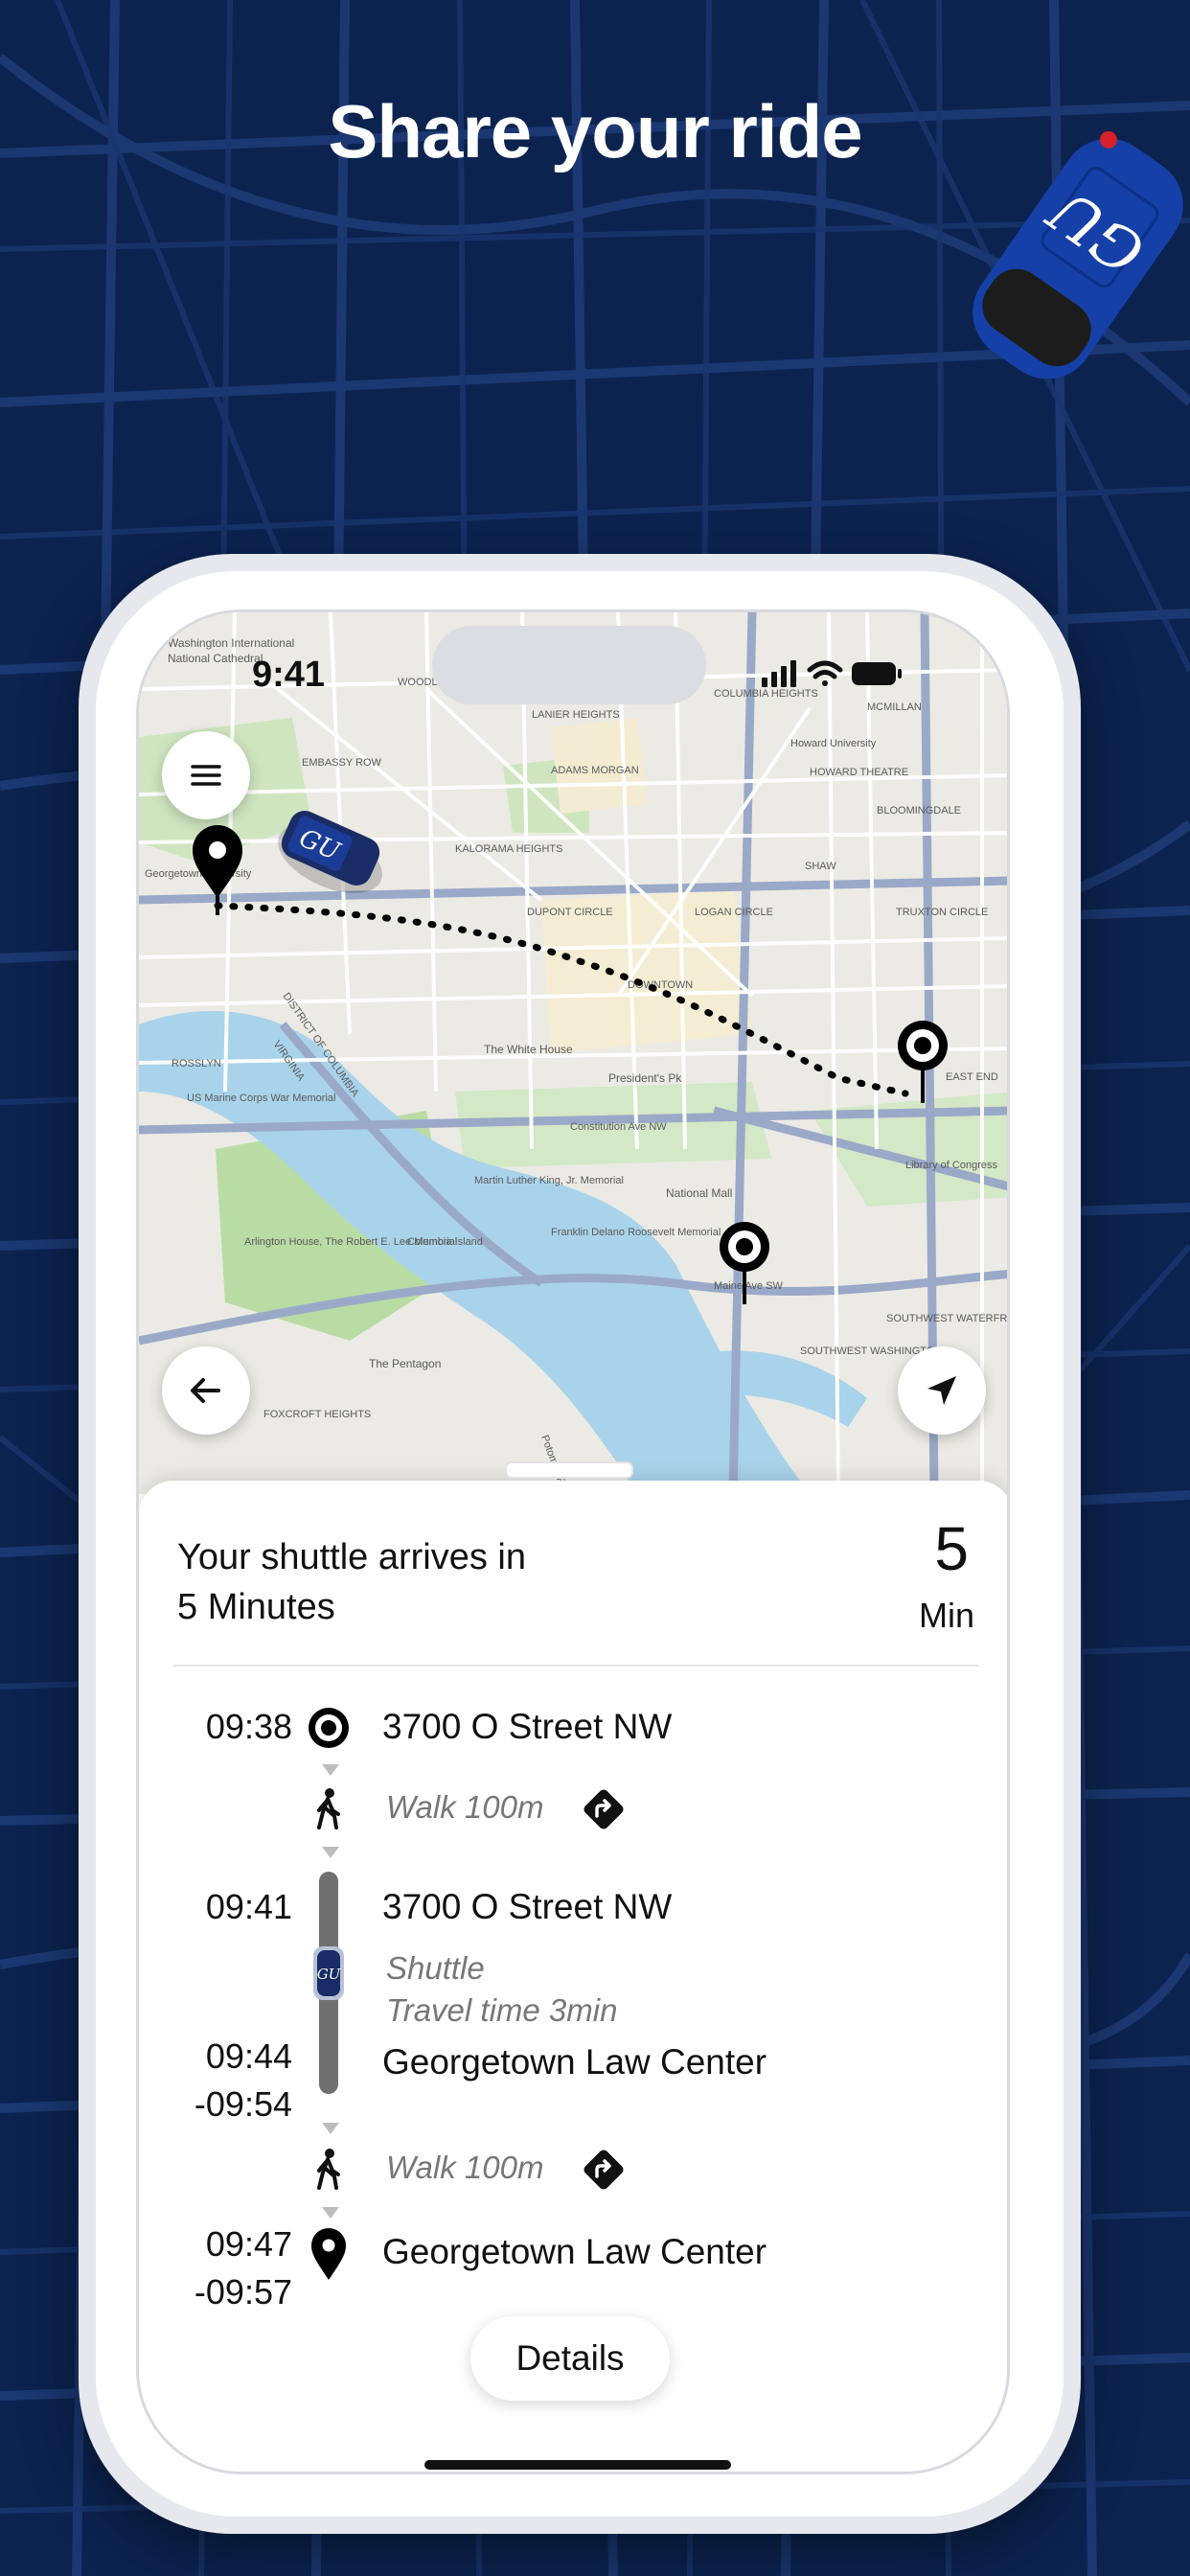  I want to click on target-icon, so click(329, 1728).